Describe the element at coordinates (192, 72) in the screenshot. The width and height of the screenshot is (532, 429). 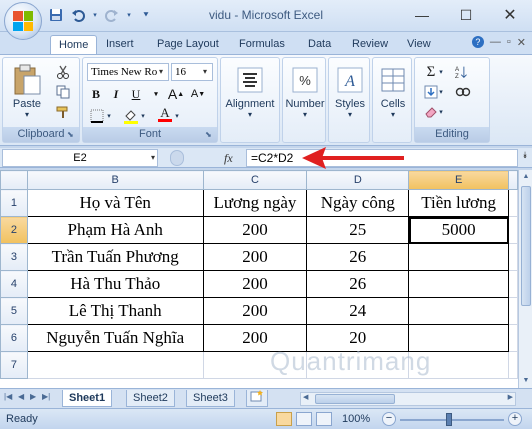
I see `font-size-combo: 16 ▾` at that location.